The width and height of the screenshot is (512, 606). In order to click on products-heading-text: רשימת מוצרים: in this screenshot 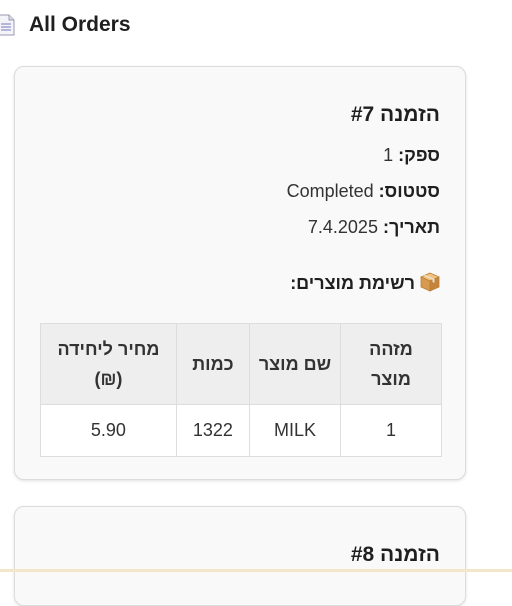, I will do `click(352, 283)`.